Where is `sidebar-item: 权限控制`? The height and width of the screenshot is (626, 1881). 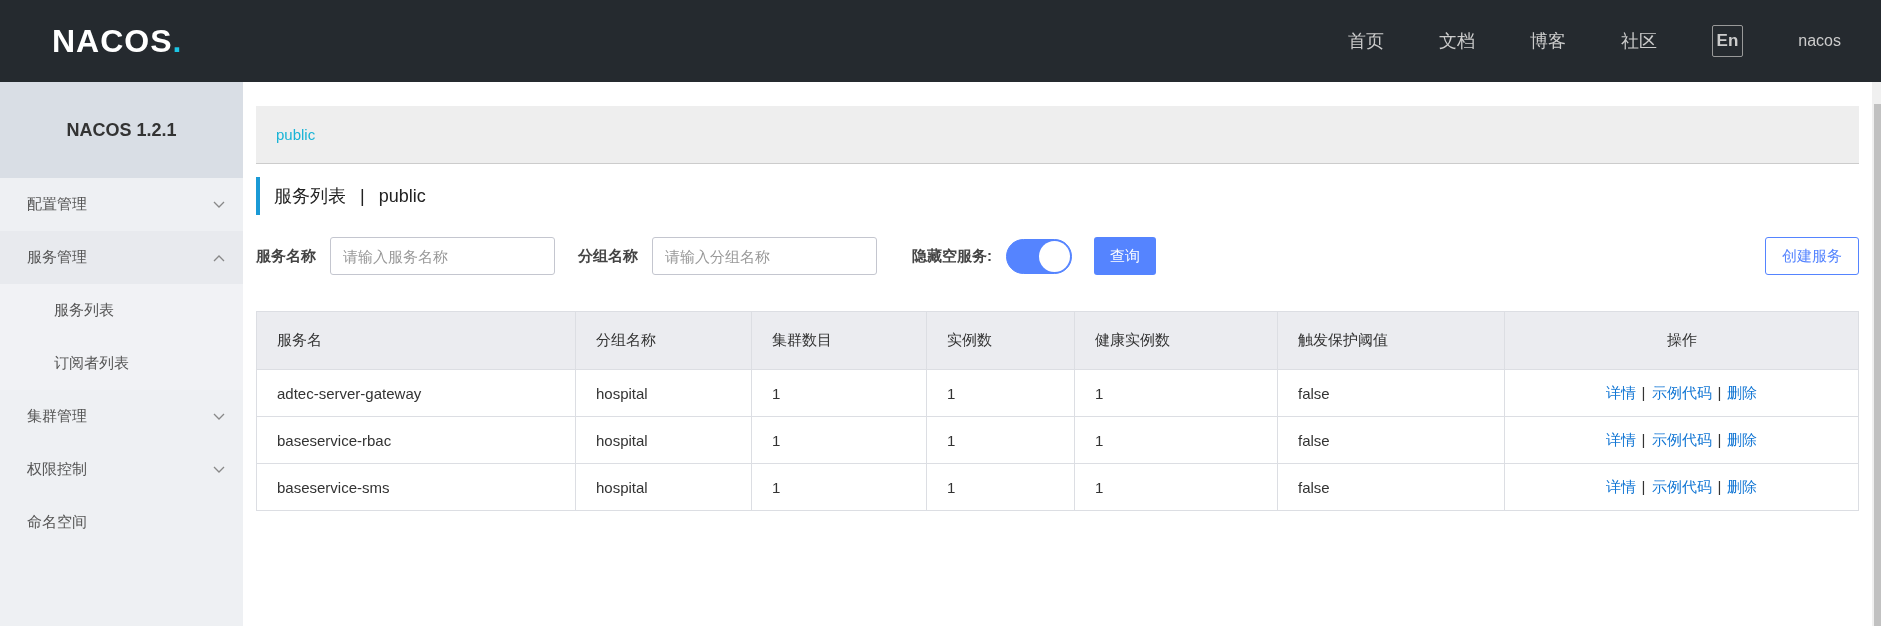 sidebar-item: 权限控制 is located at coordinates (121, 469).